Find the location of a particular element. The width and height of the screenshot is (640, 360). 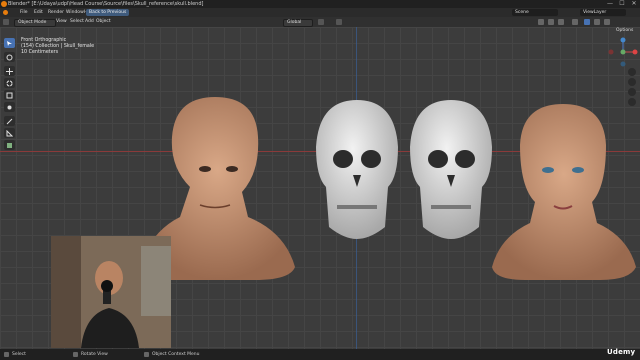

camera-view-icon is located at coordinates (632, 92).